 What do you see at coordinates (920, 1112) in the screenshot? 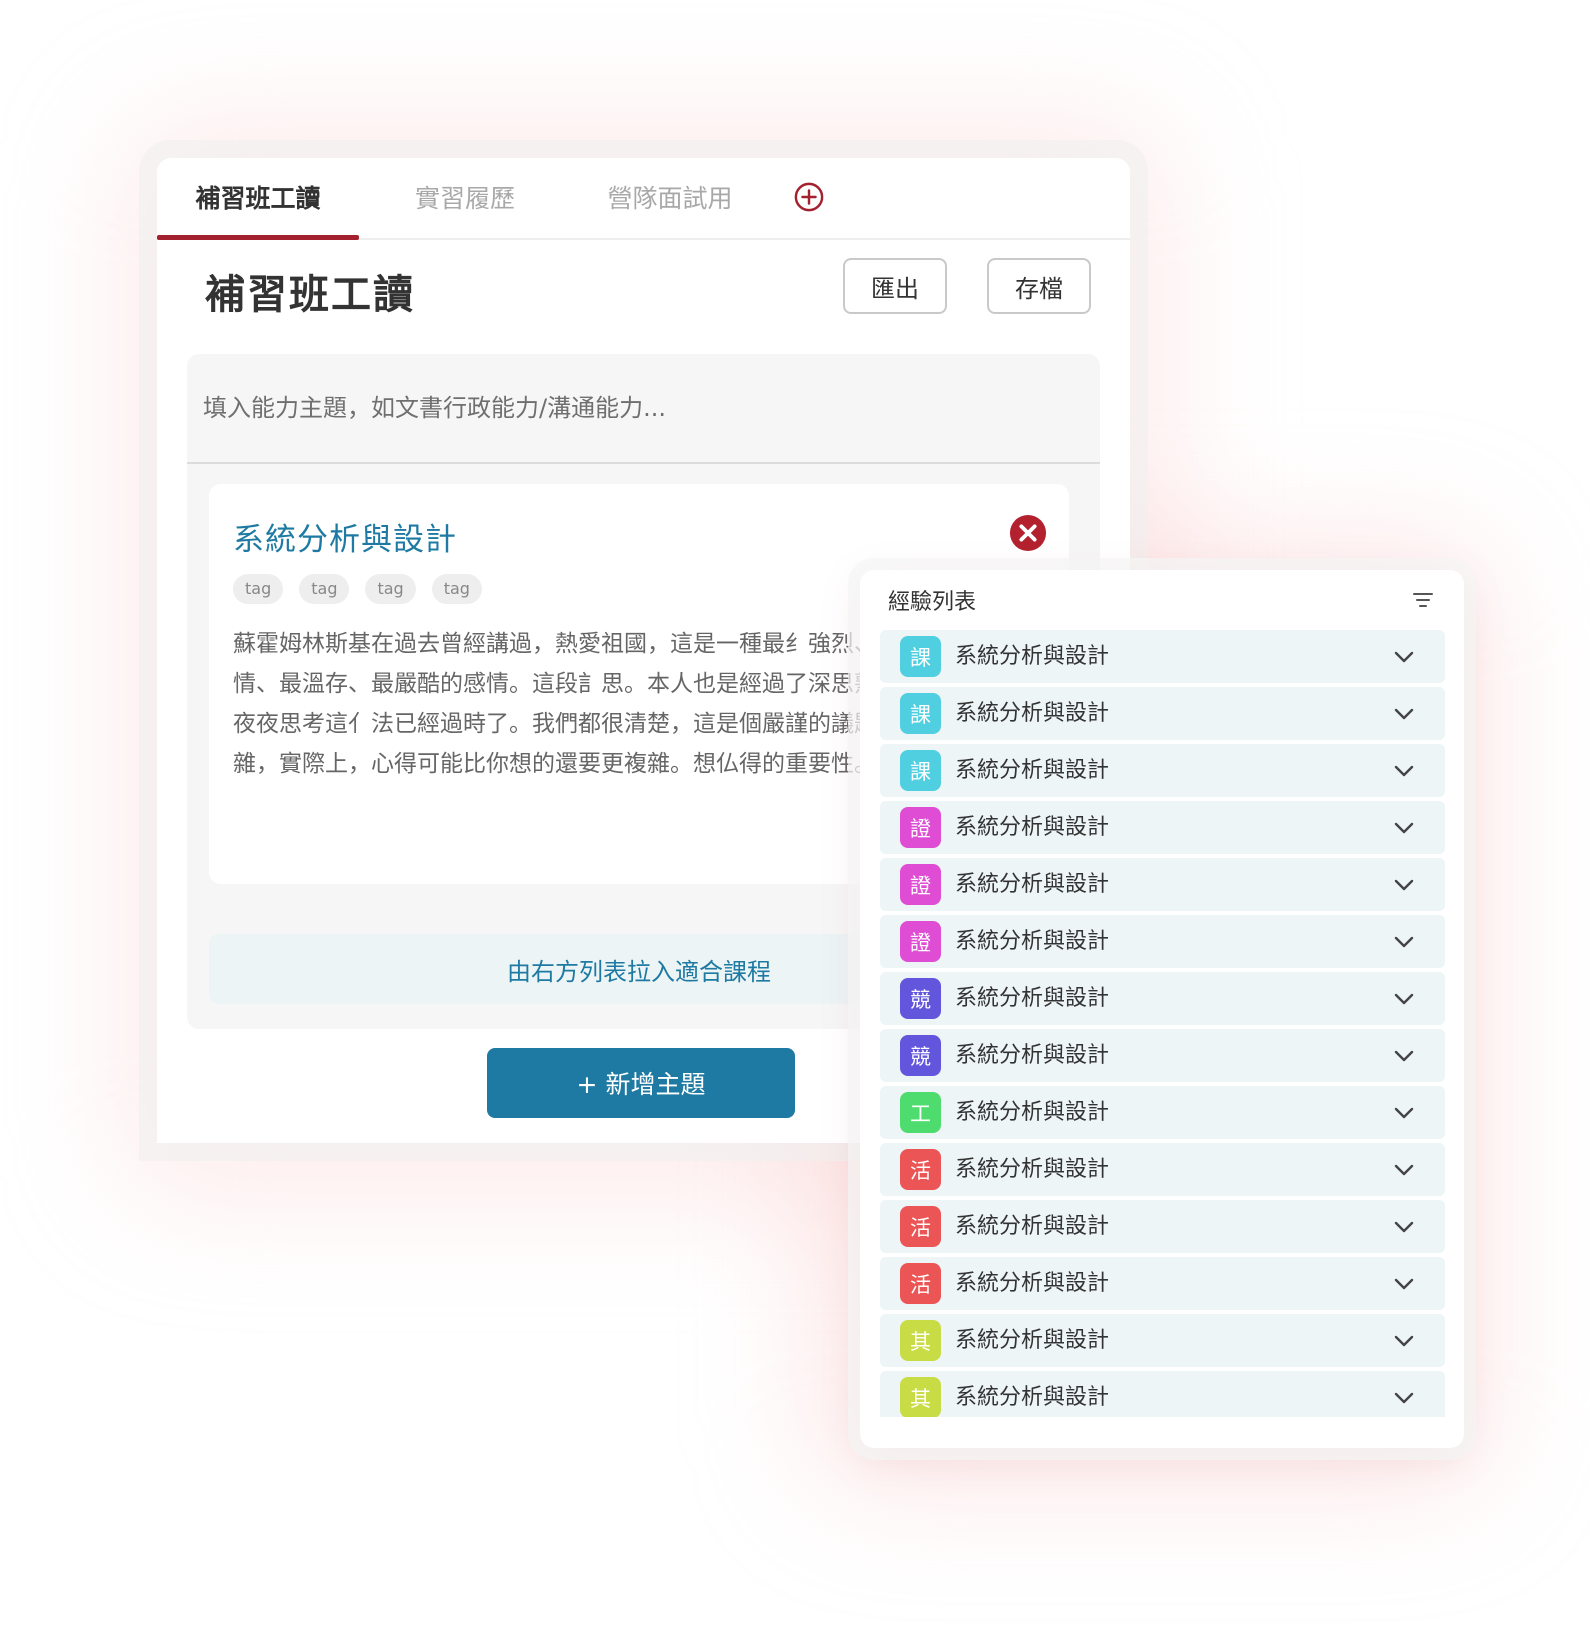
I see `category-badge: 工` at bounding box center [920, 1112].